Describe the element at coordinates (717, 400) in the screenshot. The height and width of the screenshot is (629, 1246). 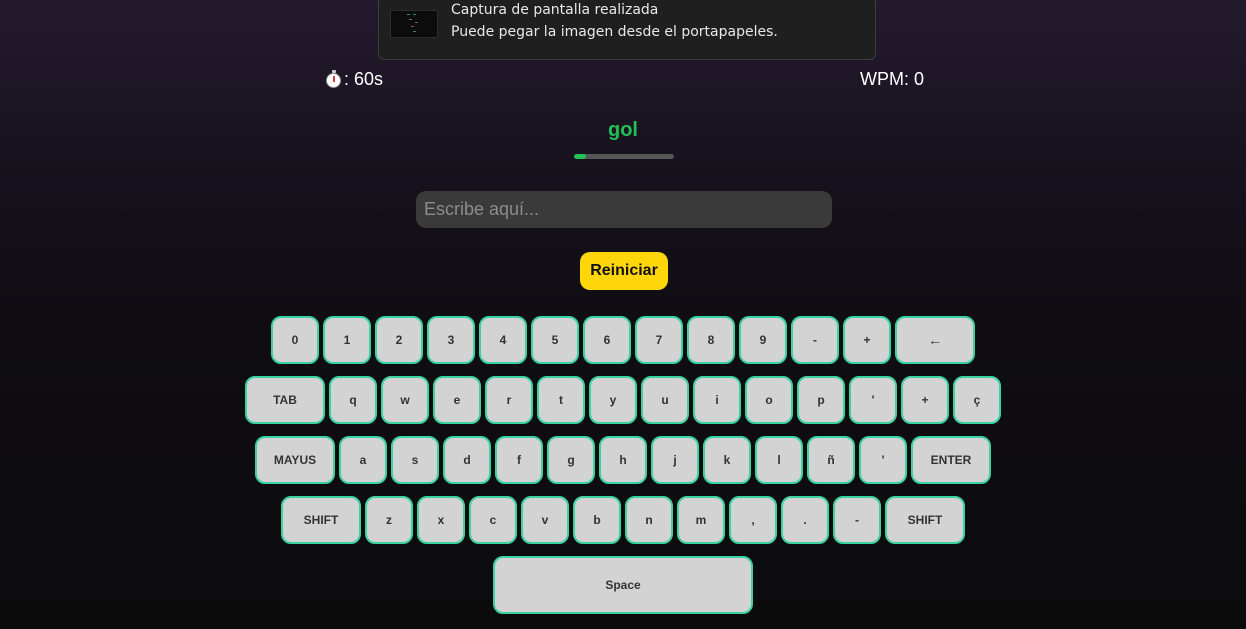
I see `key-i: i` at that location.